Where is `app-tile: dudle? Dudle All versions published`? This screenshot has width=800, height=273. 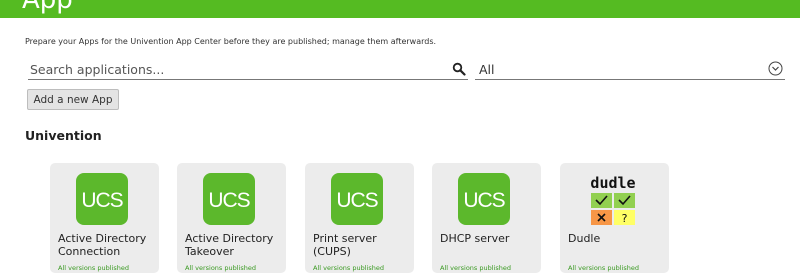 app-tile: dudle? Dudle All versions published is located at coordinates (614, 218).